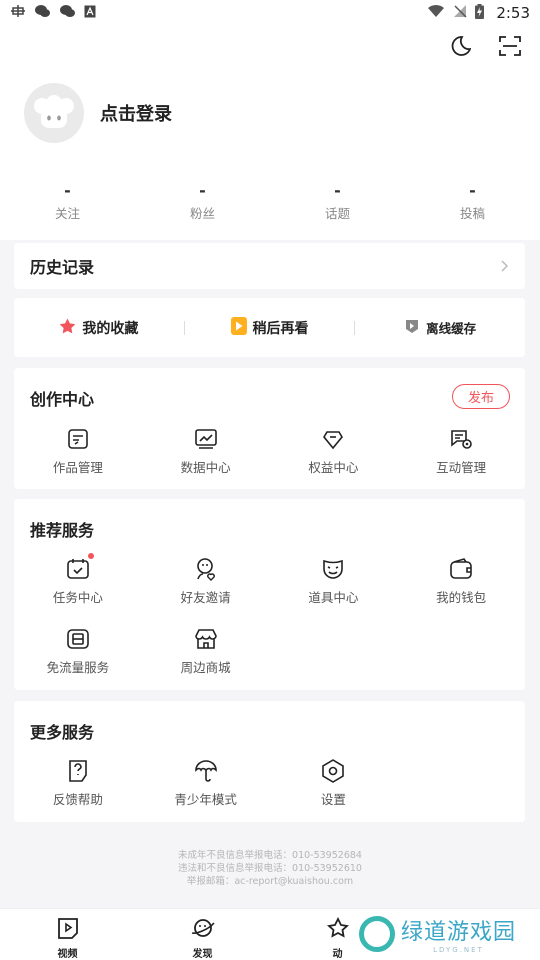 This screenshot has width=540, height=960. I want to click on interaction-icon, so click(461, 439).